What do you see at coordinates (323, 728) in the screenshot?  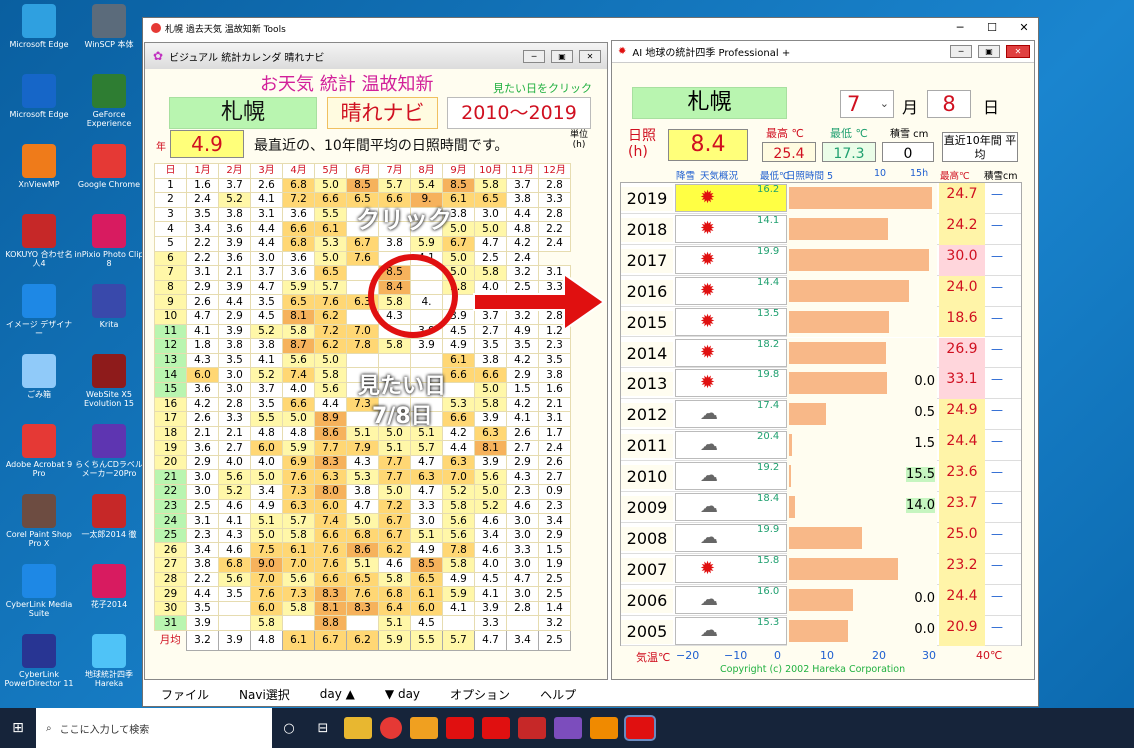 I see `taskbar-apps-icon: ⊟` at bounding box center [323, 728].